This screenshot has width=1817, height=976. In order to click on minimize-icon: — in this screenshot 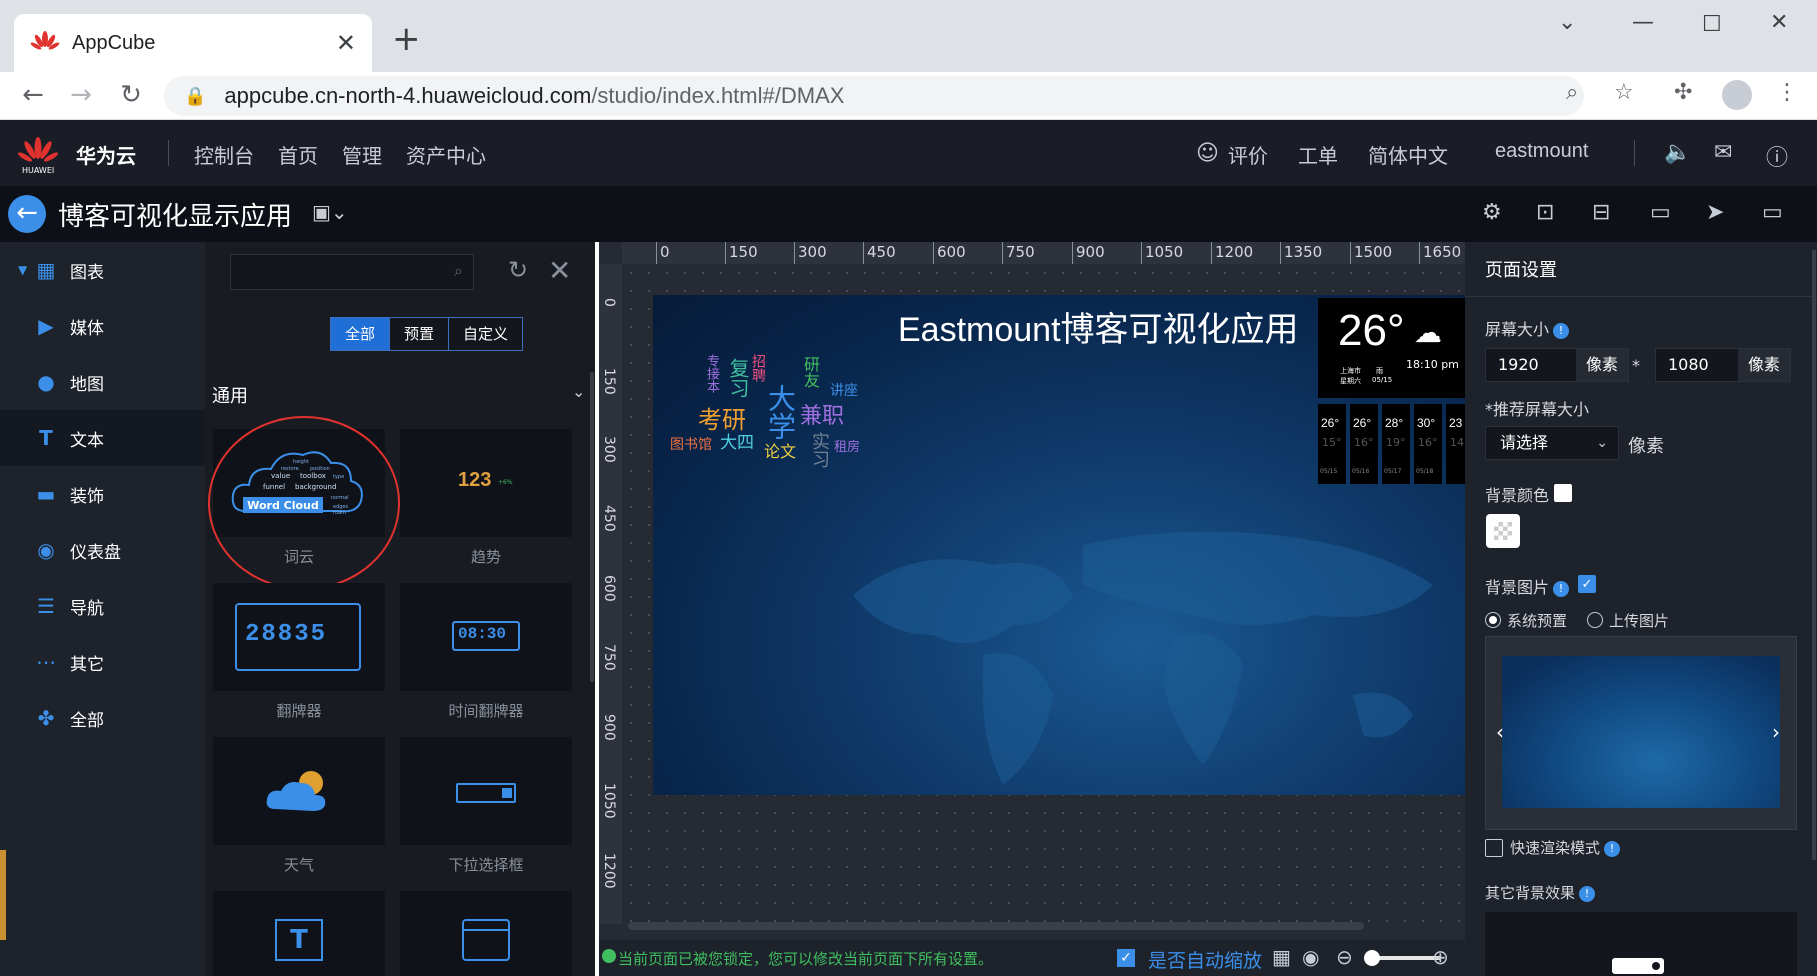, I will do `click(1643, 22)`.